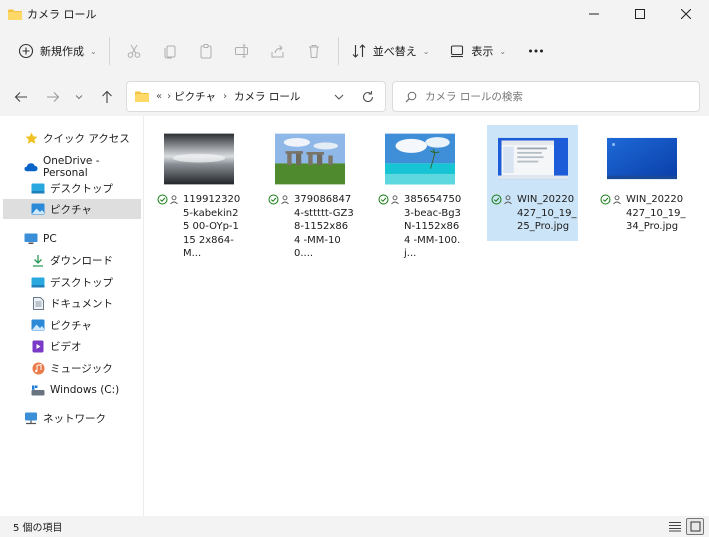  I want to click on sidebar-item-label: ミュージック, so click(81, 368).